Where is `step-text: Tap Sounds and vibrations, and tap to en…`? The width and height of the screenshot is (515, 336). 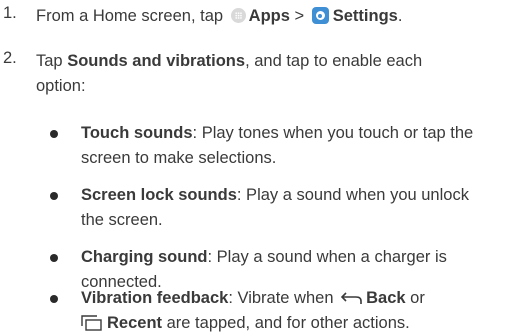
step-text: Tap Sounds and vibrations, and tap to en… is located at coordinates (246, 74).